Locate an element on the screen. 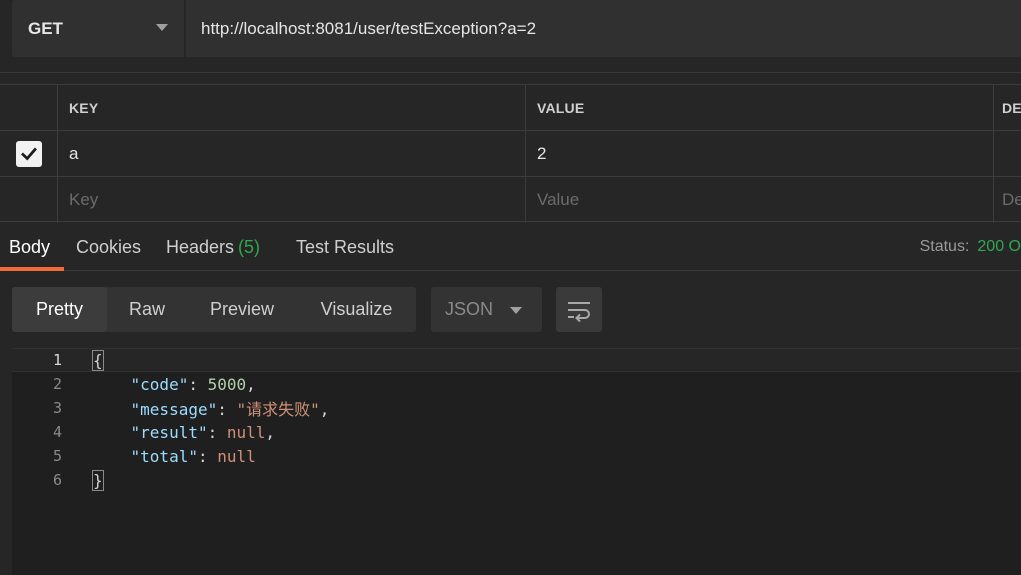 The height and width of the screenshot is (575, 1021). preview-button: Preview is located at coordinates (242, 309).